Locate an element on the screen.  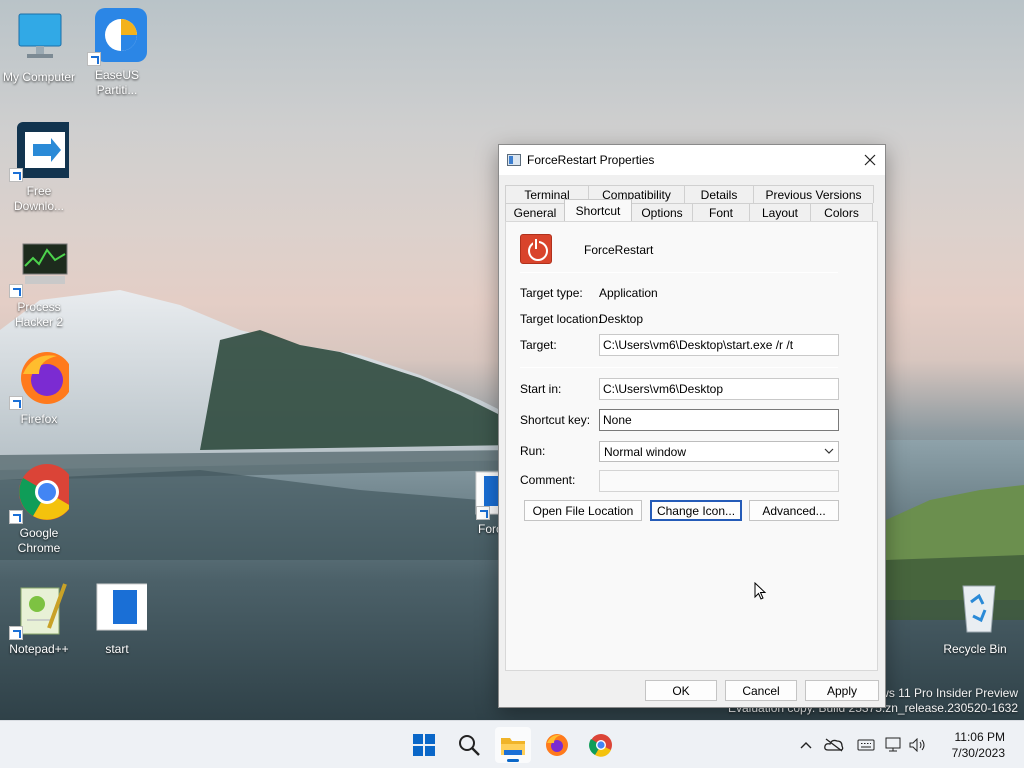
desktop-icon-notepadpp: Notepad++ is located at coordinates (39, 618).